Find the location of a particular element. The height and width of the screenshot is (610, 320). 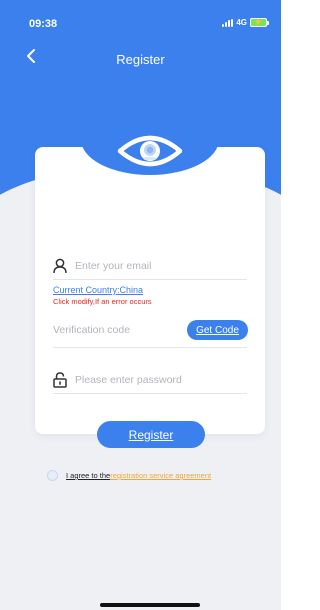

agreement-link: registration service agreement is located at coordinates (160, 475).